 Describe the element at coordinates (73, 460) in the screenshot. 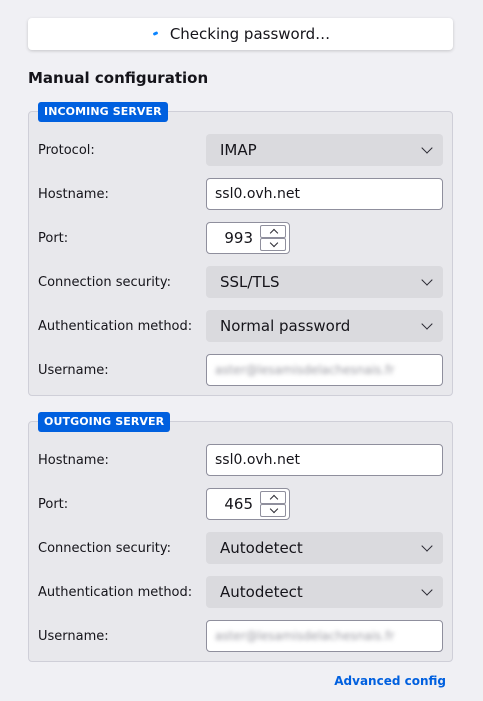

I see `outgoing-hostname-label: Hostname:` at that location.